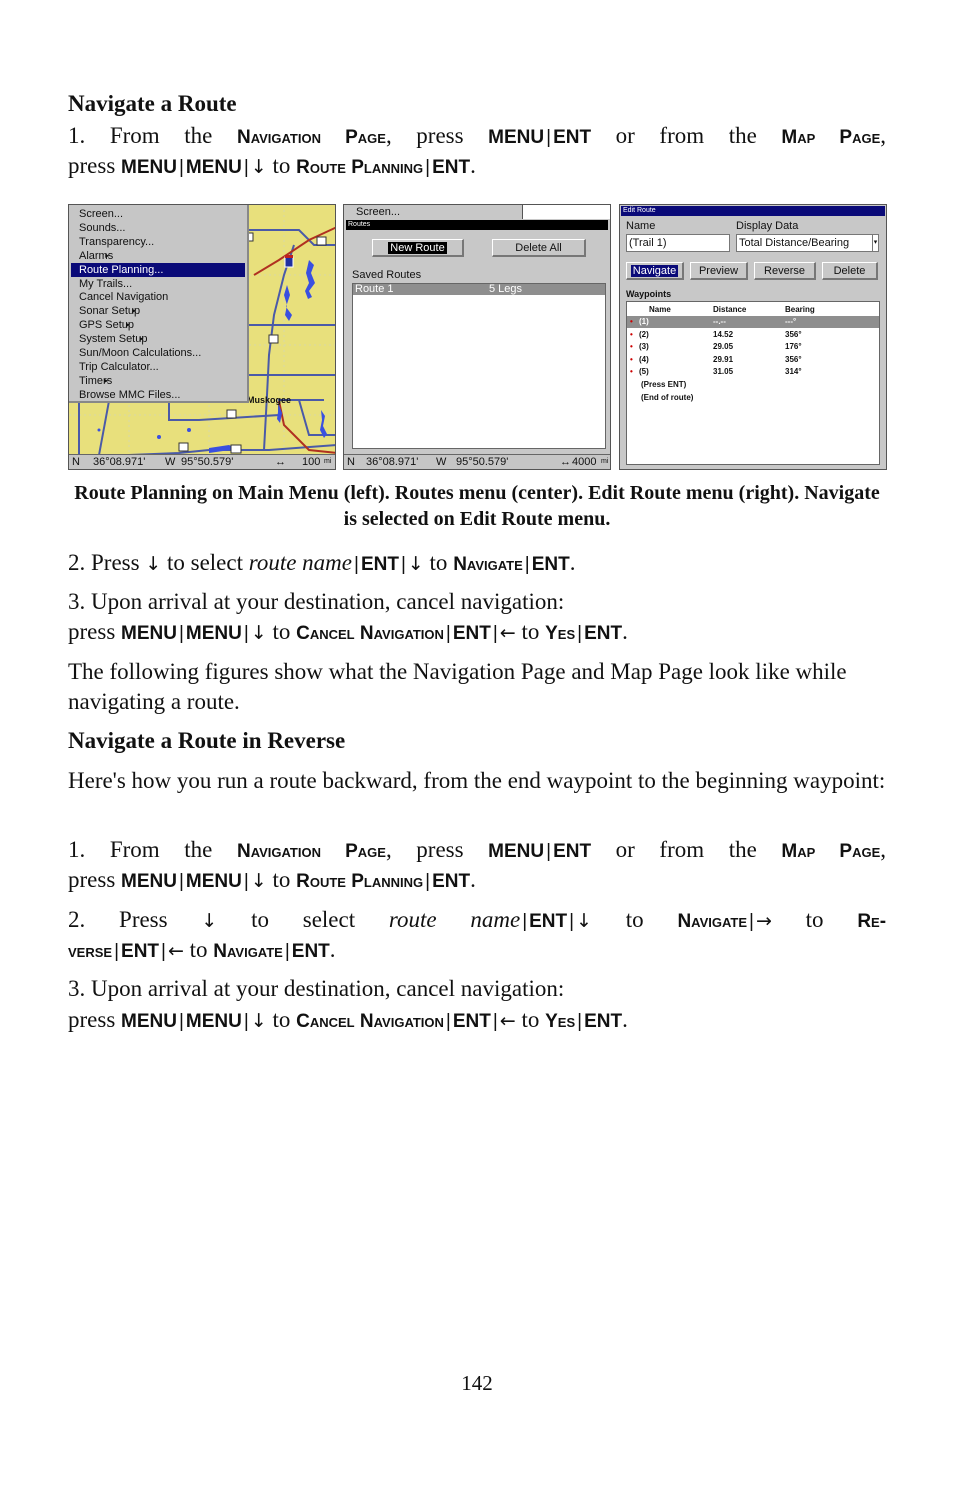  Describe the element at coordinates (95, 381) in the screenshot. I see `menu-item: Timers ▸` at that location.